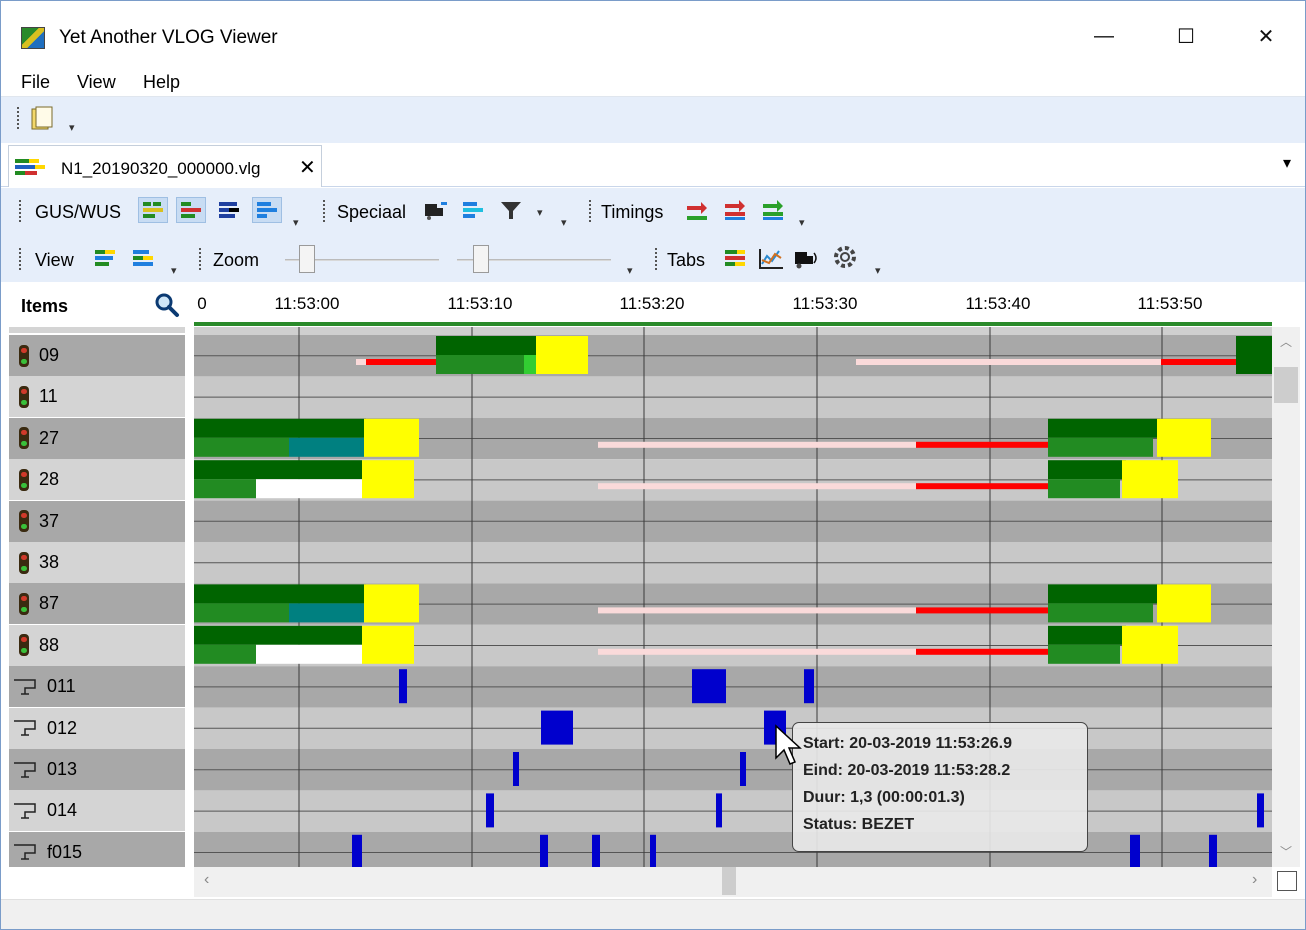  What do you see at coordinates (202, 303) in the screenshot?
I see `time-tick-label: 0` at bounding box center [202, 303].